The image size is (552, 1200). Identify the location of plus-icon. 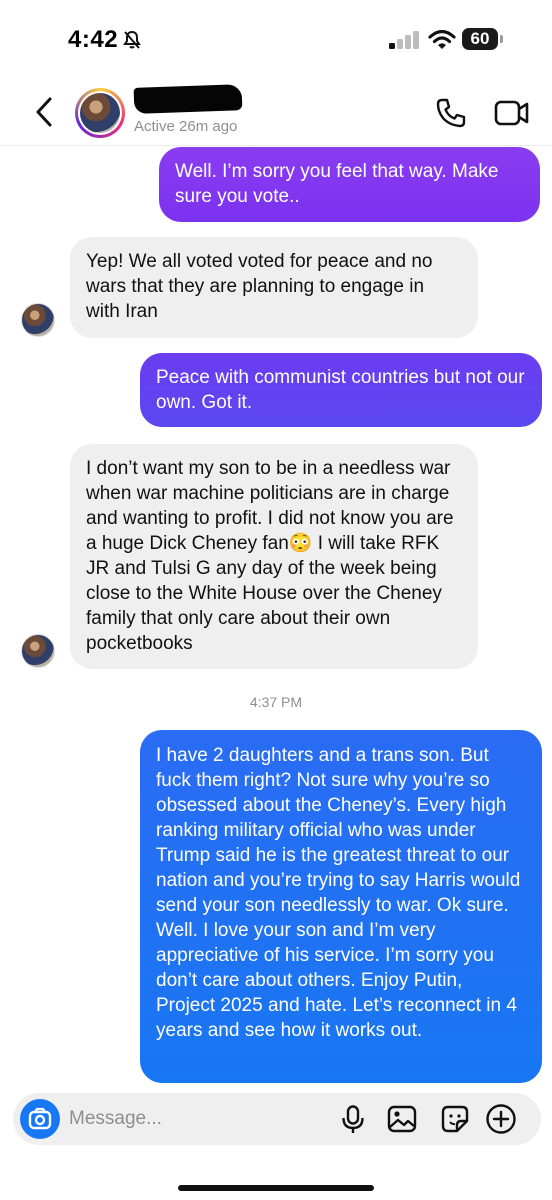
(501, 1119).